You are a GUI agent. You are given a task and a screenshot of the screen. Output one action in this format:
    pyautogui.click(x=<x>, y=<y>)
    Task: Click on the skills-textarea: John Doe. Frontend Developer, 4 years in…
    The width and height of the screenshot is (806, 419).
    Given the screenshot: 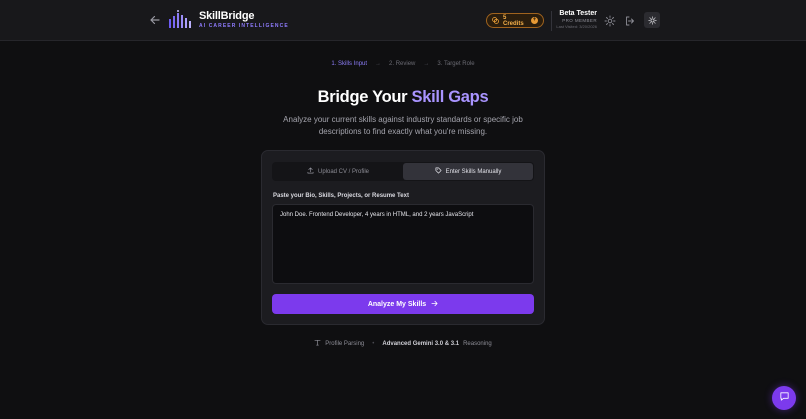 What is the action you would take?
    pyautogui.click(x=403, y=244)
    